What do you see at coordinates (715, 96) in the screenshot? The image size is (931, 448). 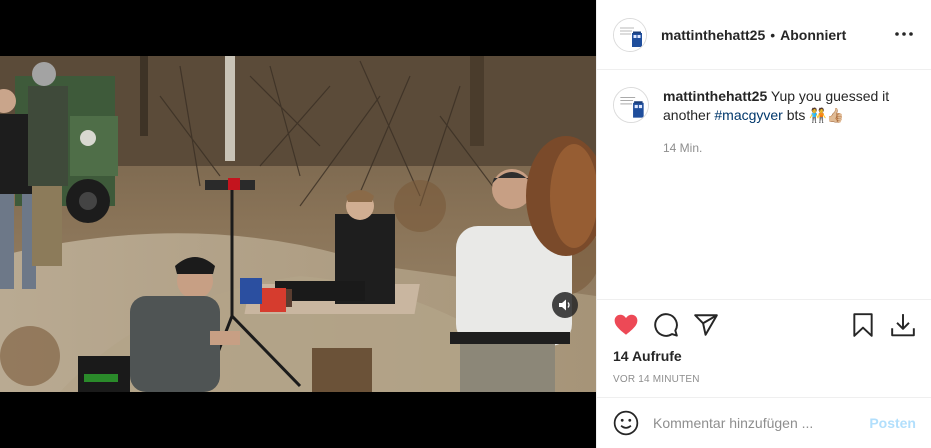 I see `caption-username: mattinthehatt25` at bounding box center [715, 96].